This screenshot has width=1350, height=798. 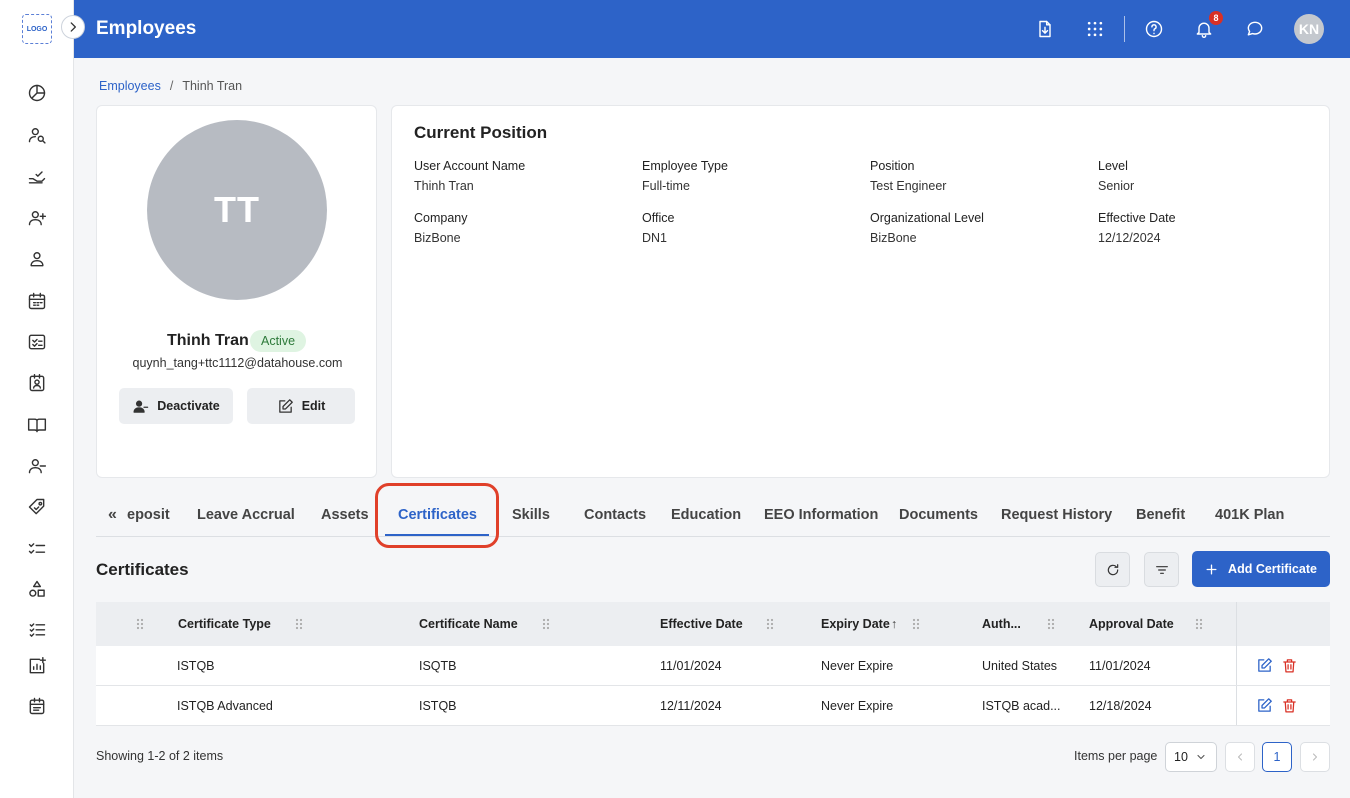 What do you see at coordinates (1056, 515) in the screenshot?
I see `tab-request-history: Request History` at bounding box center [1056, 515].